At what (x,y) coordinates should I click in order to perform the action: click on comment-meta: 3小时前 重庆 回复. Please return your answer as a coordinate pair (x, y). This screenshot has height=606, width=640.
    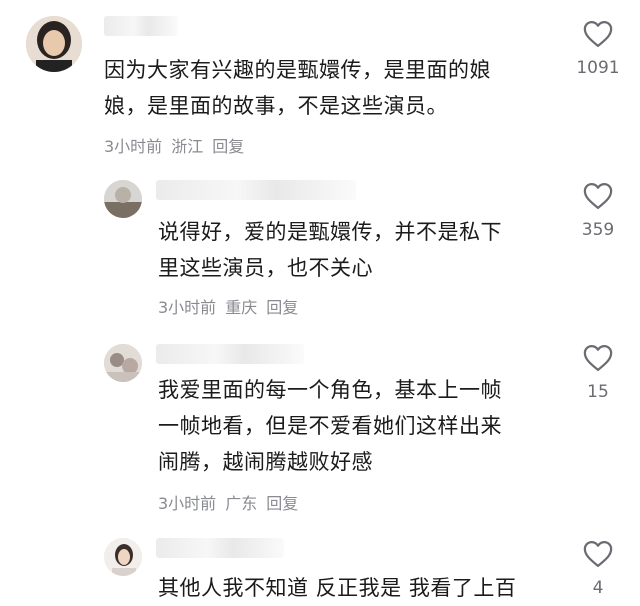
    Looking at the image, I should click on (232, 306).